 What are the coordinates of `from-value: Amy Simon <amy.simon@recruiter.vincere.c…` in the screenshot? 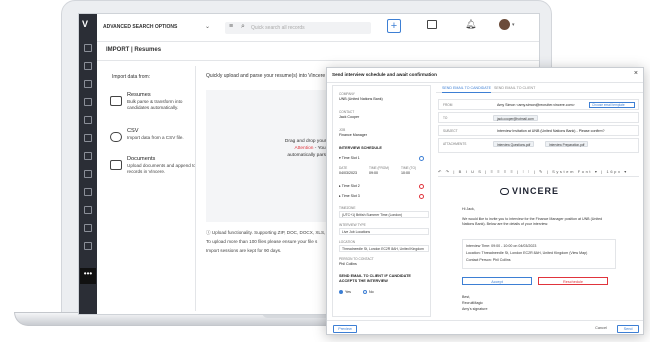 It's located at (536, 105).